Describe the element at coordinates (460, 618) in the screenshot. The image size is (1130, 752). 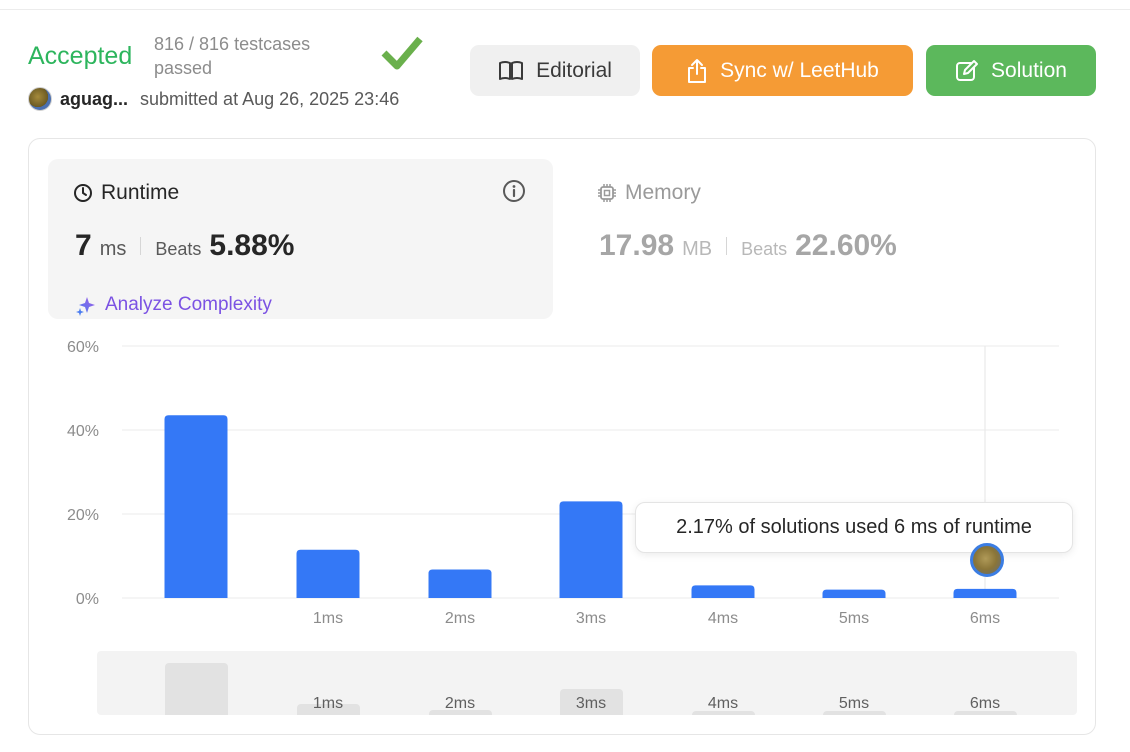
I see `x-tick-label: 2ms` at that location.